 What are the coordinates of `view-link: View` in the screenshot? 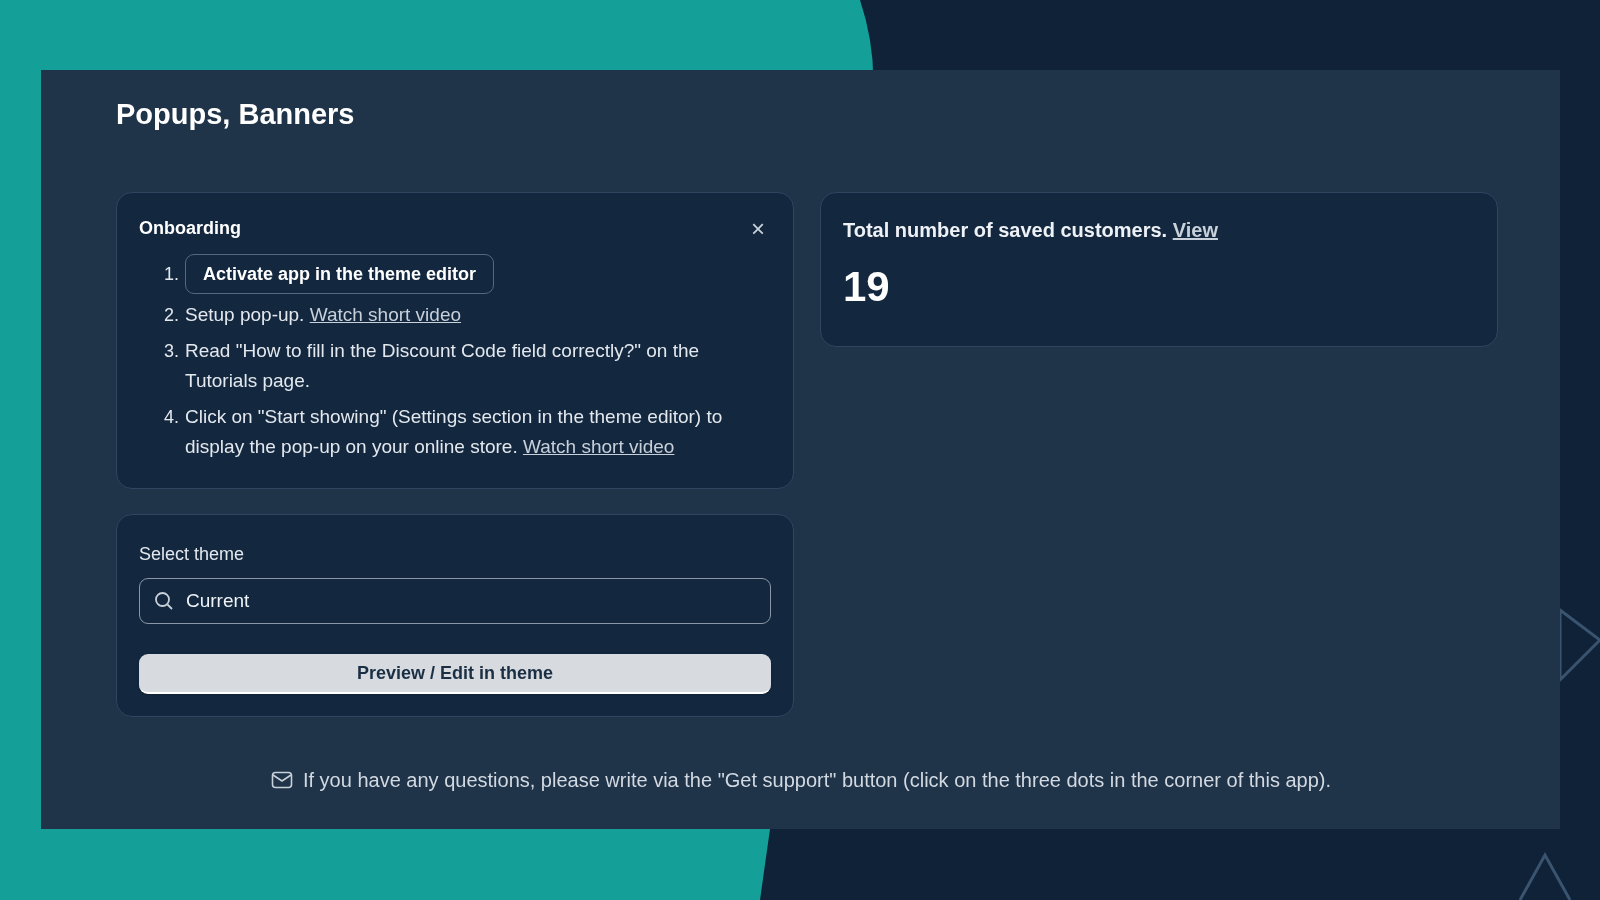 It's located at (1195, 230).